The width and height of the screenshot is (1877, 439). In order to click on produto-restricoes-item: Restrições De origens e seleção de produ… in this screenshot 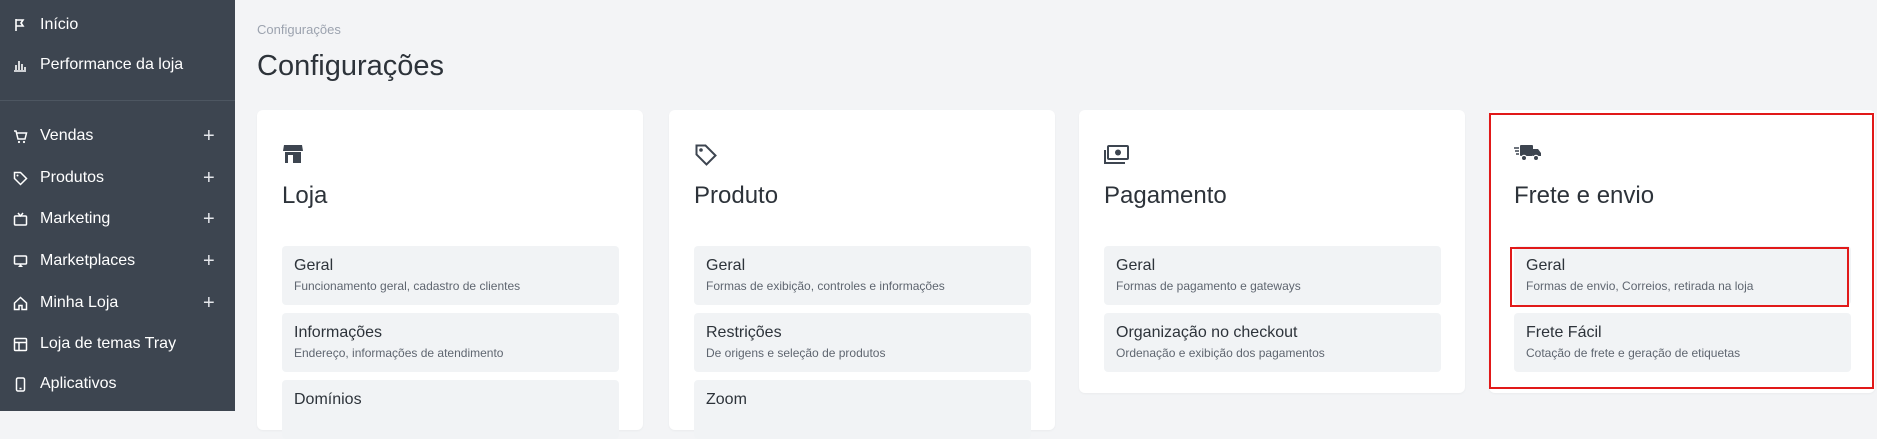, I will do `click(862, 342)`.